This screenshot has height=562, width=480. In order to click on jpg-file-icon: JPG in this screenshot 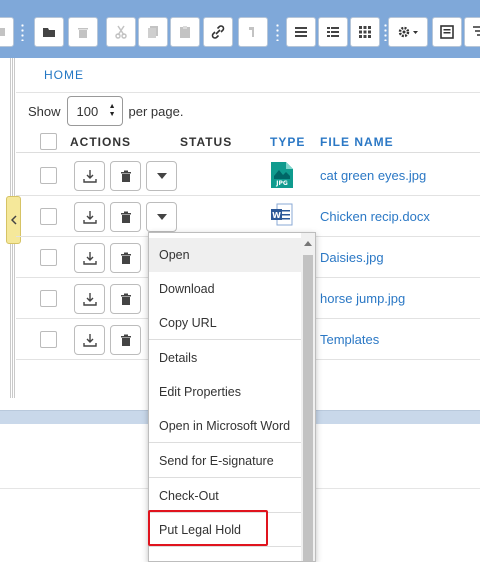, I will do `click(282, 176)`.